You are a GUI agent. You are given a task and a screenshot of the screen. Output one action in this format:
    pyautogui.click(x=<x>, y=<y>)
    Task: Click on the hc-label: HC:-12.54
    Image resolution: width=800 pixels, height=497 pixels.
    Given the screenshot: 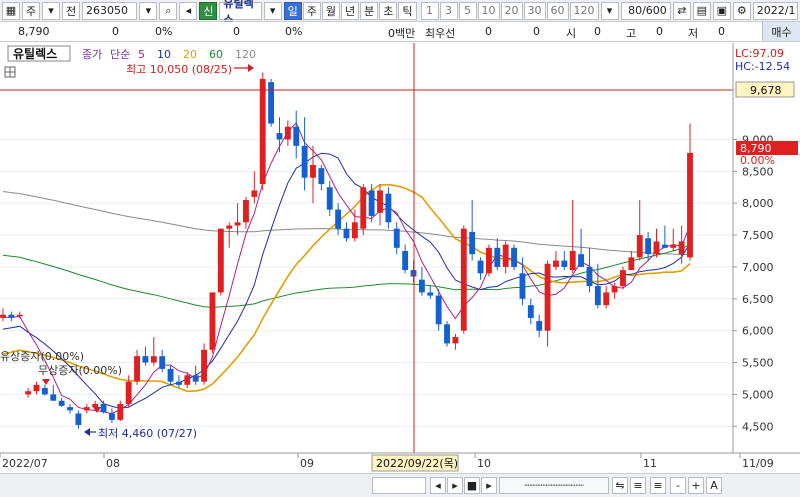 What is the action you would take?
    pyautogui.click(x=762, y=66)
    